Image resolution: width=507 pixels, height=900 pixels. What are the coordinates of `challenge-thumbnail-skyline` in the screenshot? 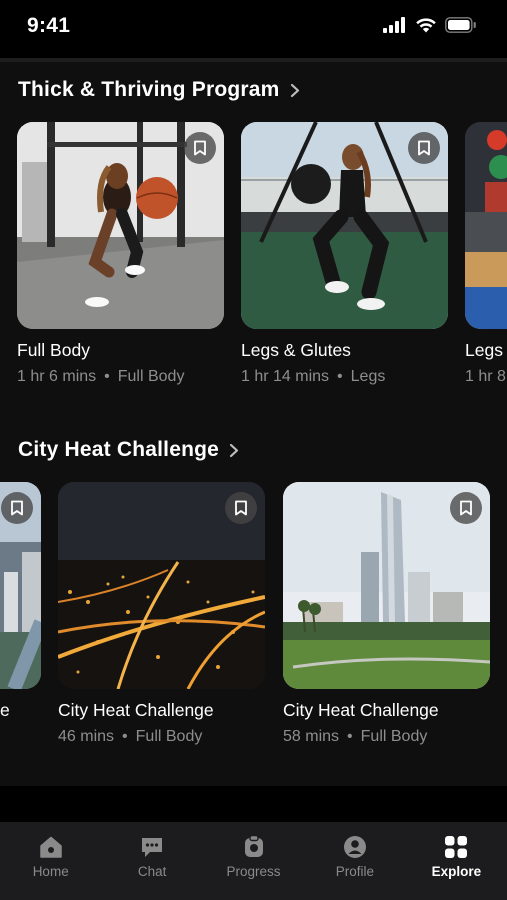 It's located at (386, 585).